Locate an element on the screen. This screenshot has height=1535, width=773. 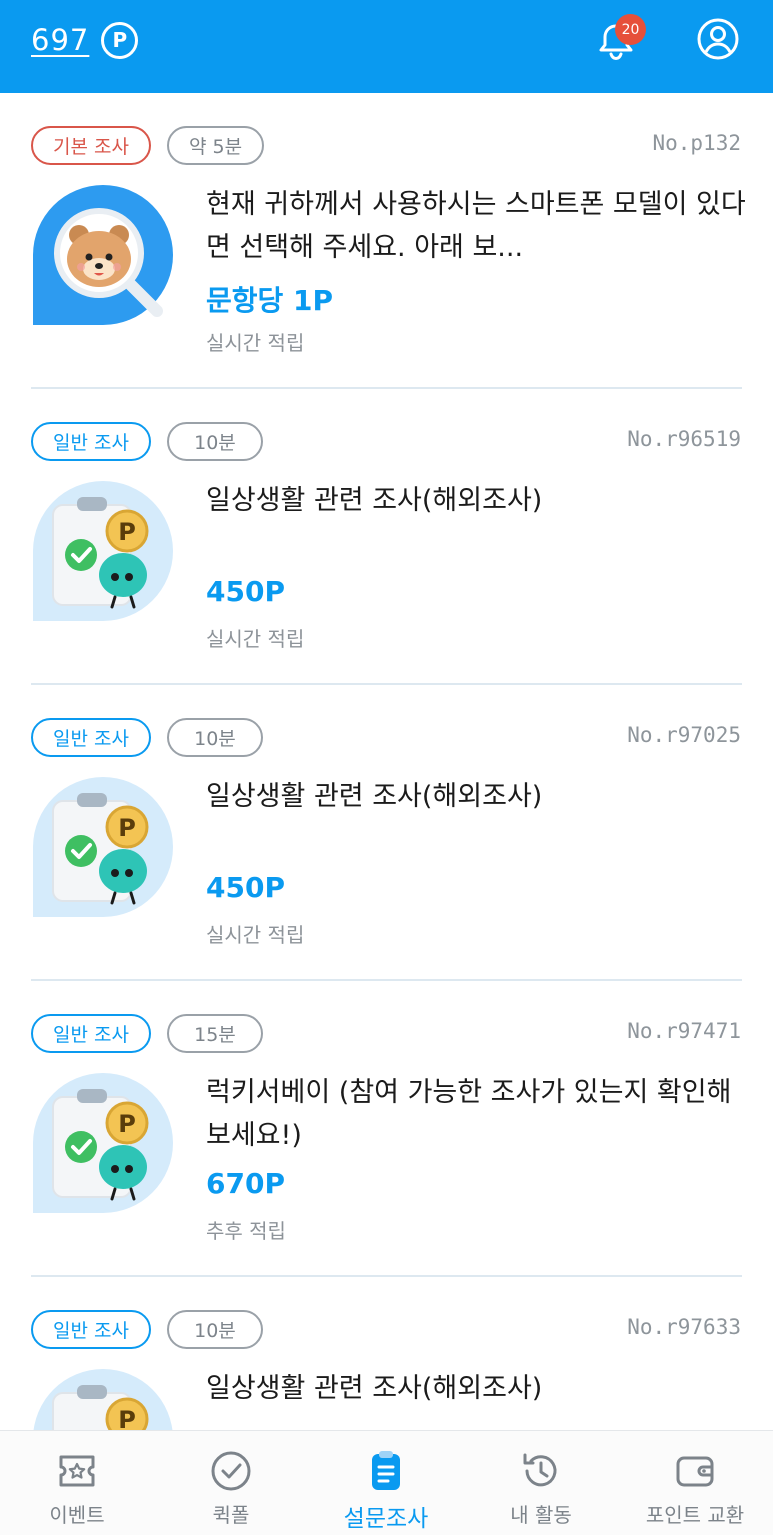
nav-label: 이벤트 is located at coordinates (77, 1515).